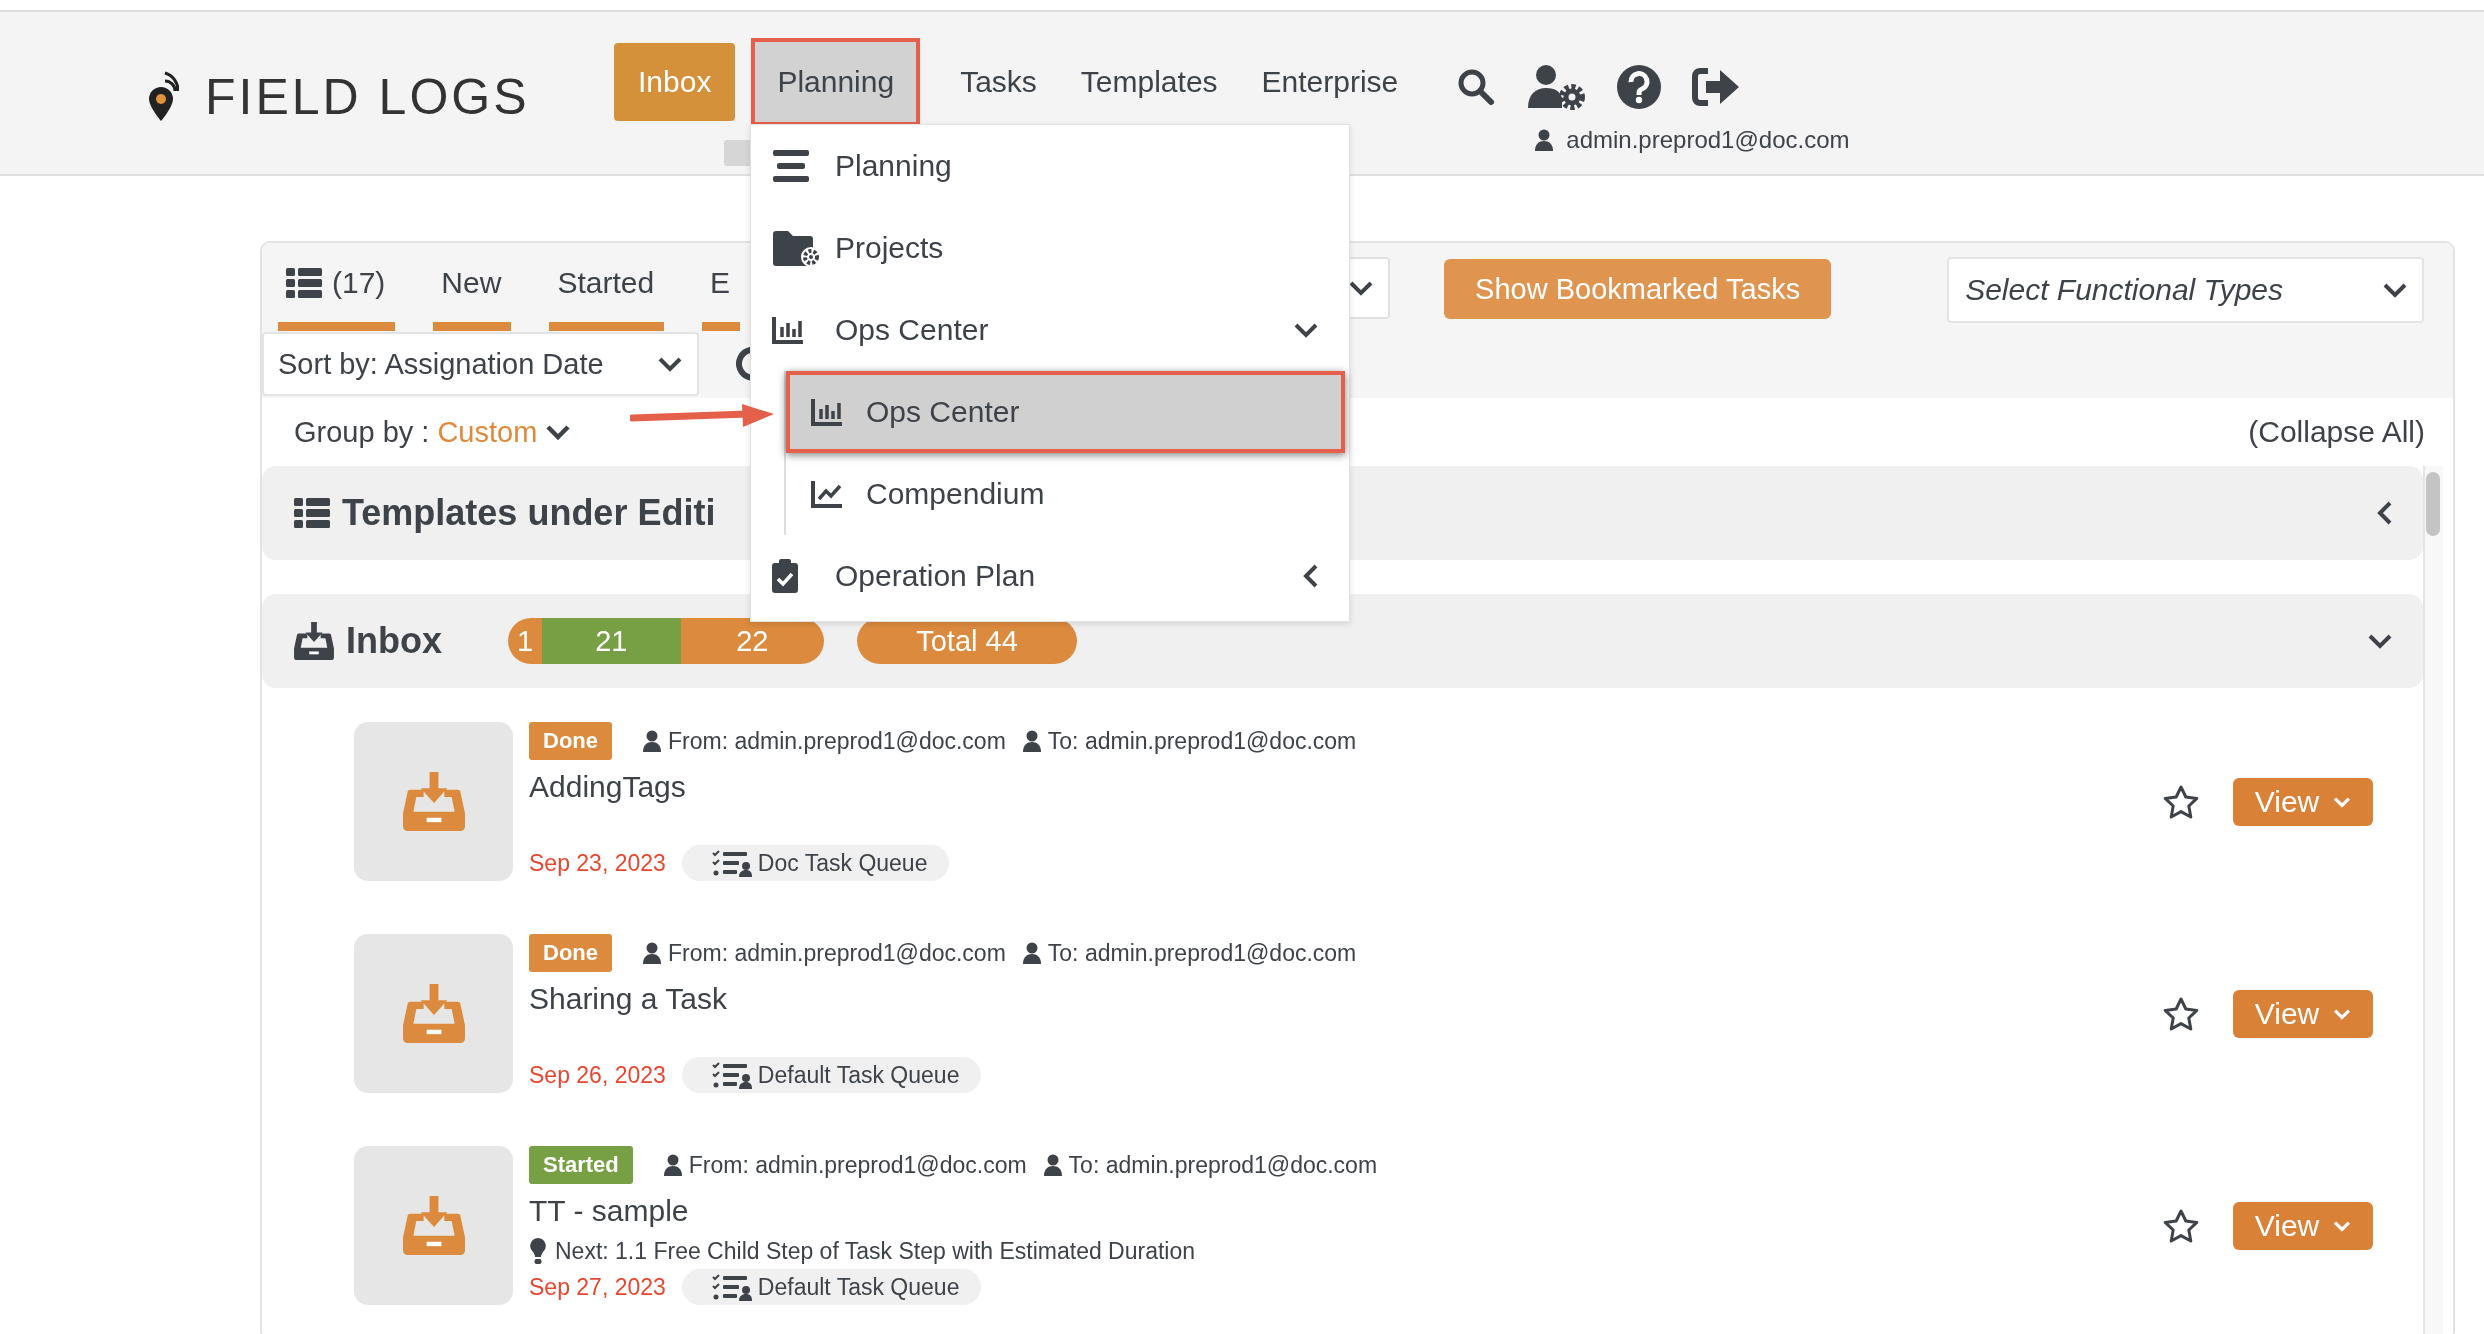  What do you see at coordinates (752, 641) in the screenshot?
I see `count-segment: 22` at bounding box center [752, 641].